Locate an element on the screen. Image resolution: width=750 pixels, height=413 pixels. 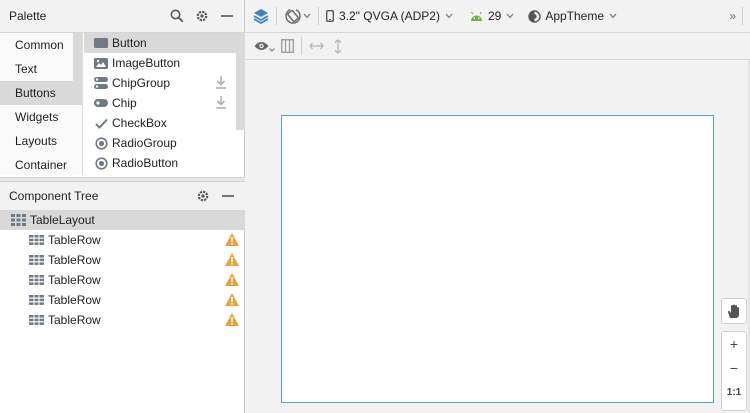
palette-item-radiobutton: RadioButton is located at coordinates (164, 163).